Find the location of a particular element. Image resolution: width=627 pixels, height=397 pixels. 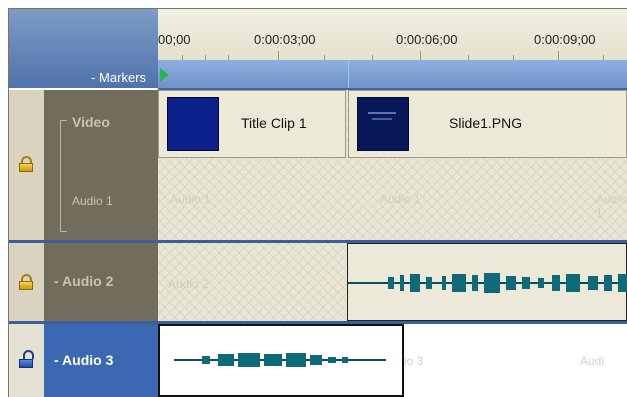

slide-clip-label: Slide1.PNG is located at coordinates (486, 123).